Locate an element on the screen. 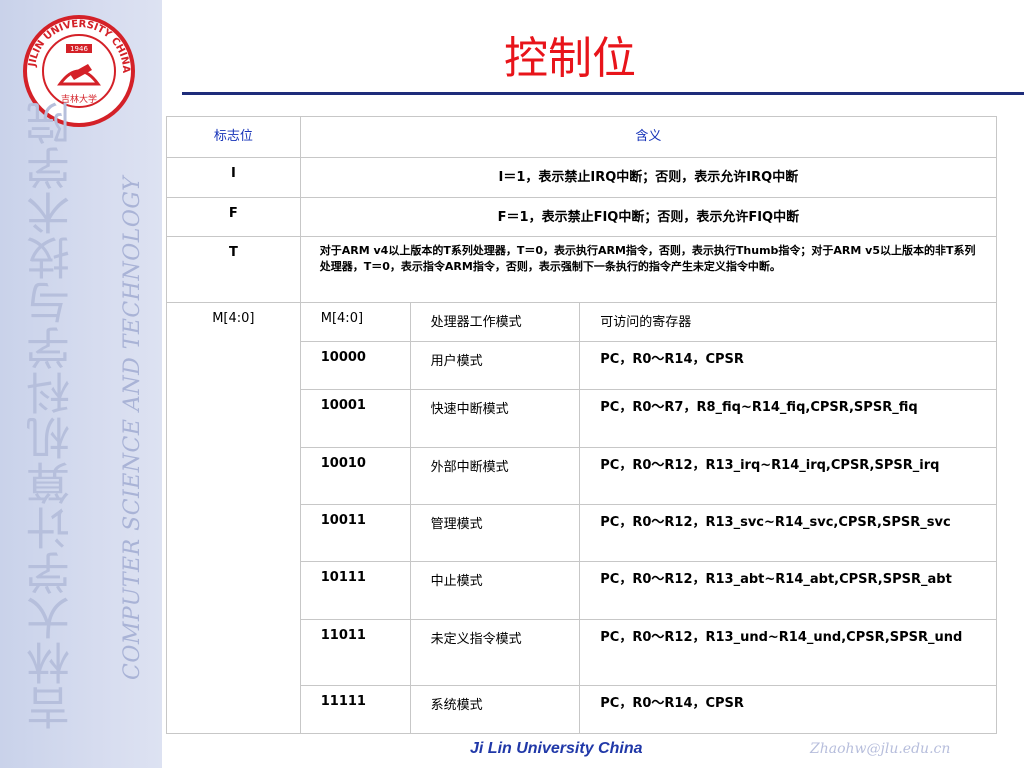 Image resolution: width=1024 pixels, height=768 pixels. mode-bits: 11011 is located at coordinates (355, 652).